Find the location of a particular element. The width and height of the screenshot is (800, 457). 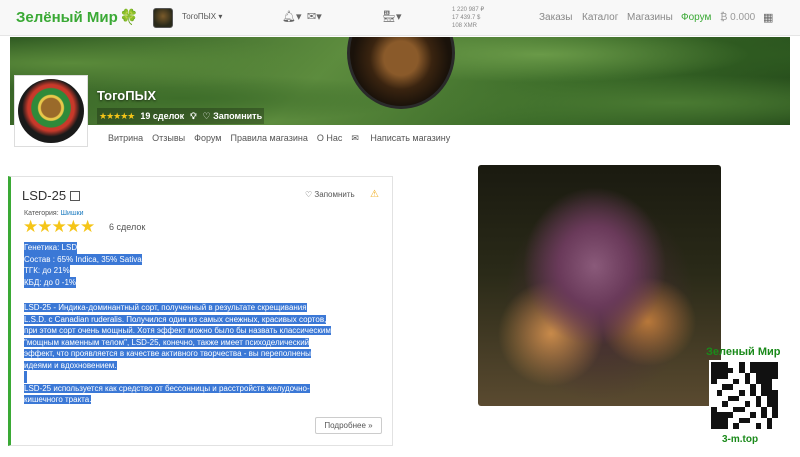

shop-remember-button: ♡ Запомнить is located at coordinates (233, 116).